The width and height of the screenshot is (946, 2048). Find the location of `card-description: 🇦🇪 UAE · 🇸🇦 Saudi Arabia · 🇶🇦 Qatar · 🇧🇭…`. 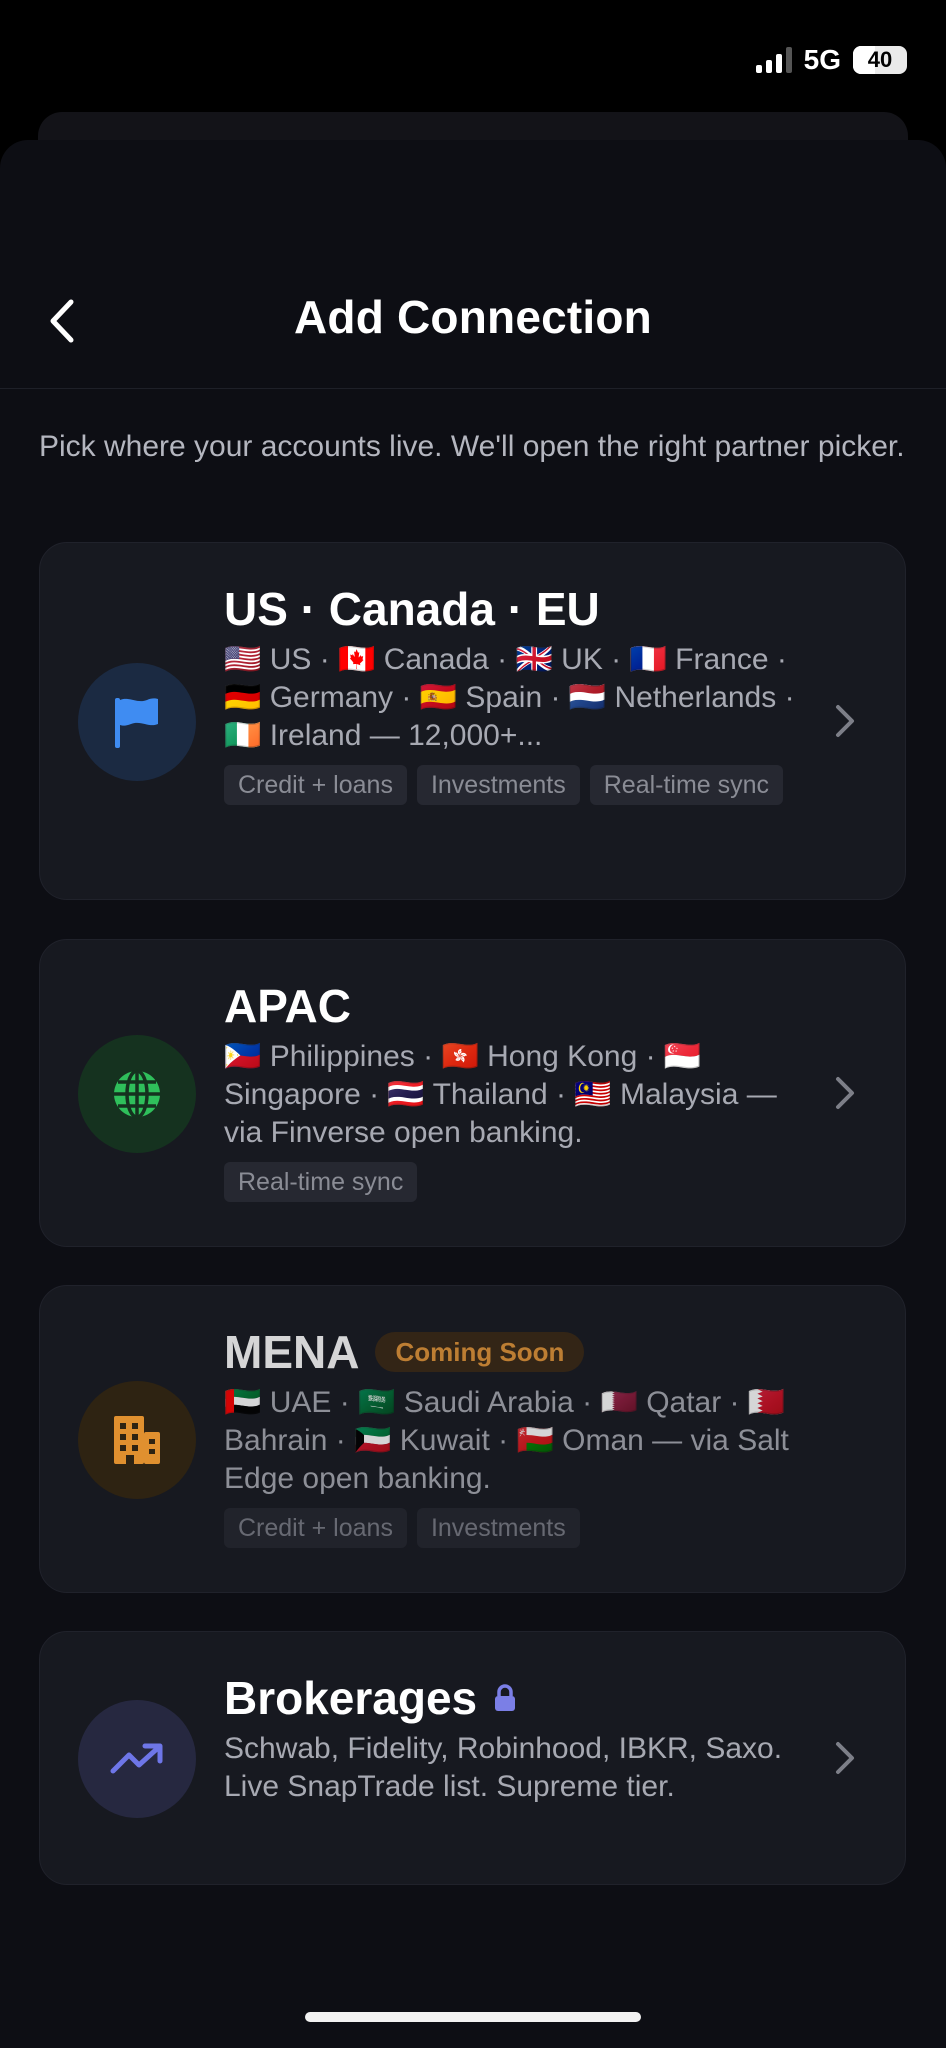

card-description: 🇦🇪 UAE · 🇸🇦 Saudi Arabia · 🇶🇦 Qatar · 🇧🇭… is located at coordinates (506, 1440).